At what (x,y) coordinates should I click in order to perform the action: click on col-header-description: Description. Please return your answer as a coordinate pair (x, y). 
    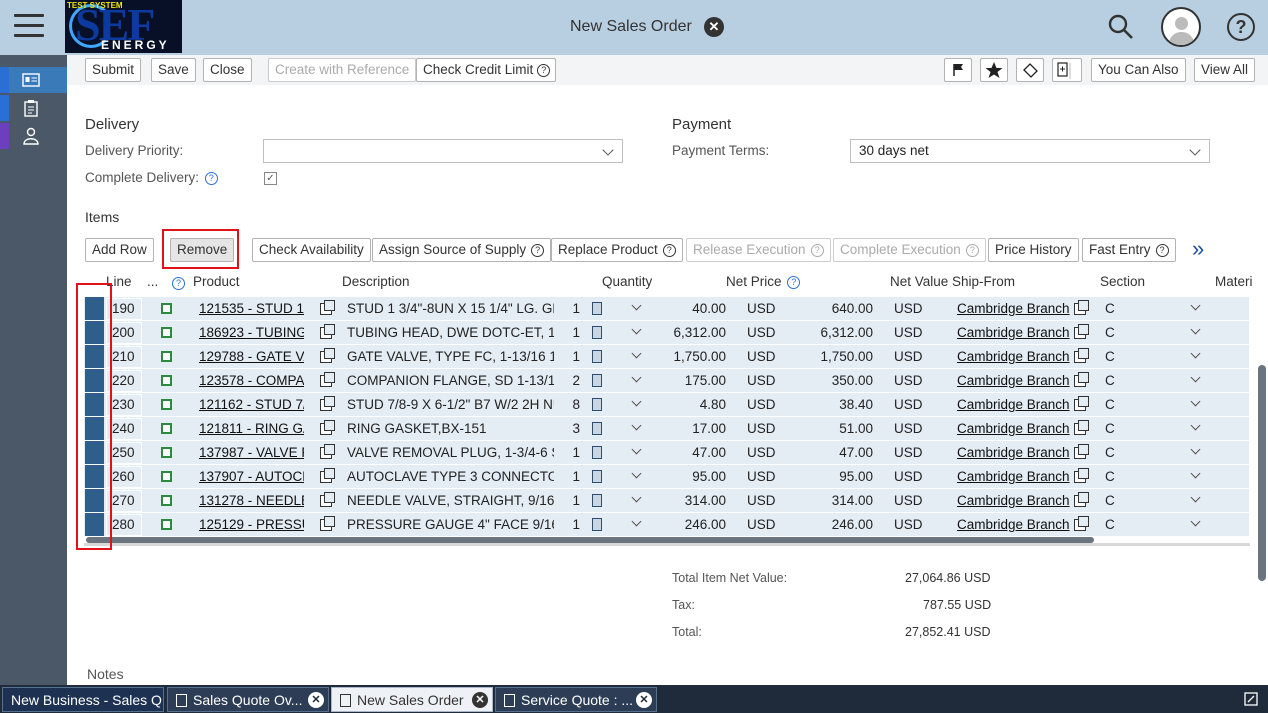
    Looking at the image, I should click on (376, 281).